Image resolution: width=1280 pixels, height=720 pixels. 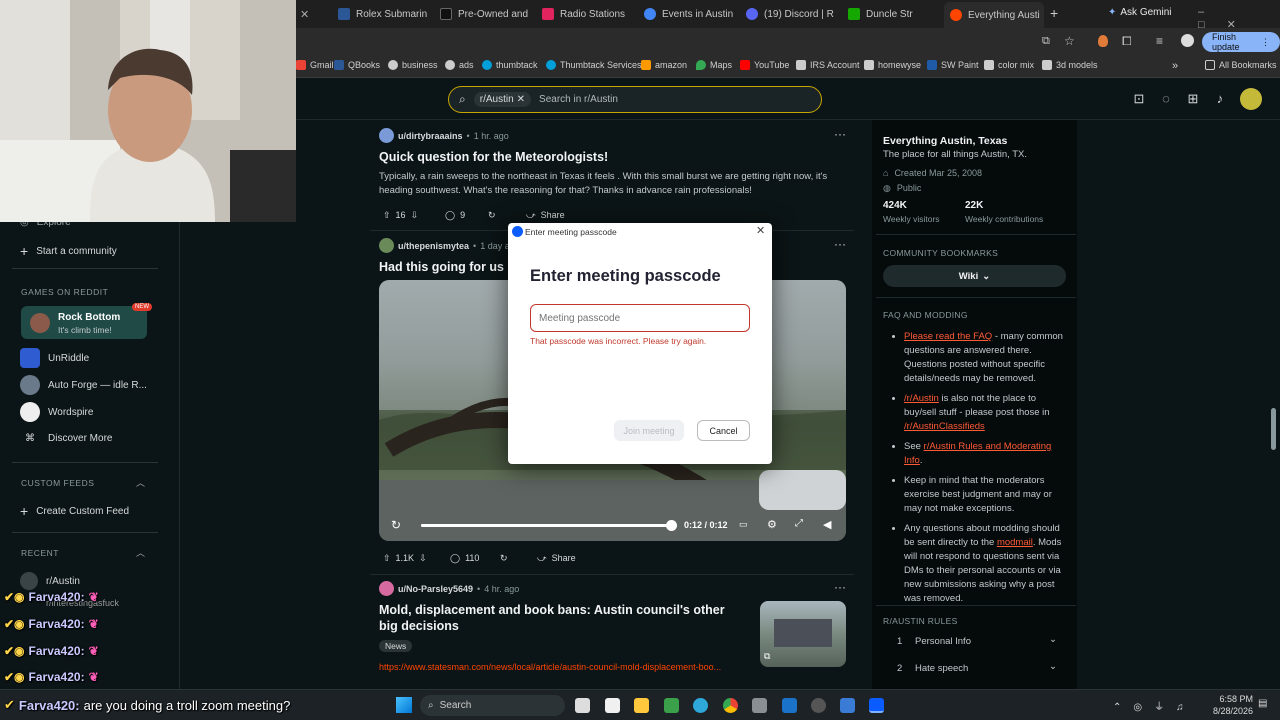 What do you see at coordinates (1009, 65) in the screenshot?
I see `bookmark-colormix: color mix` at bounding box center [1009, 65].